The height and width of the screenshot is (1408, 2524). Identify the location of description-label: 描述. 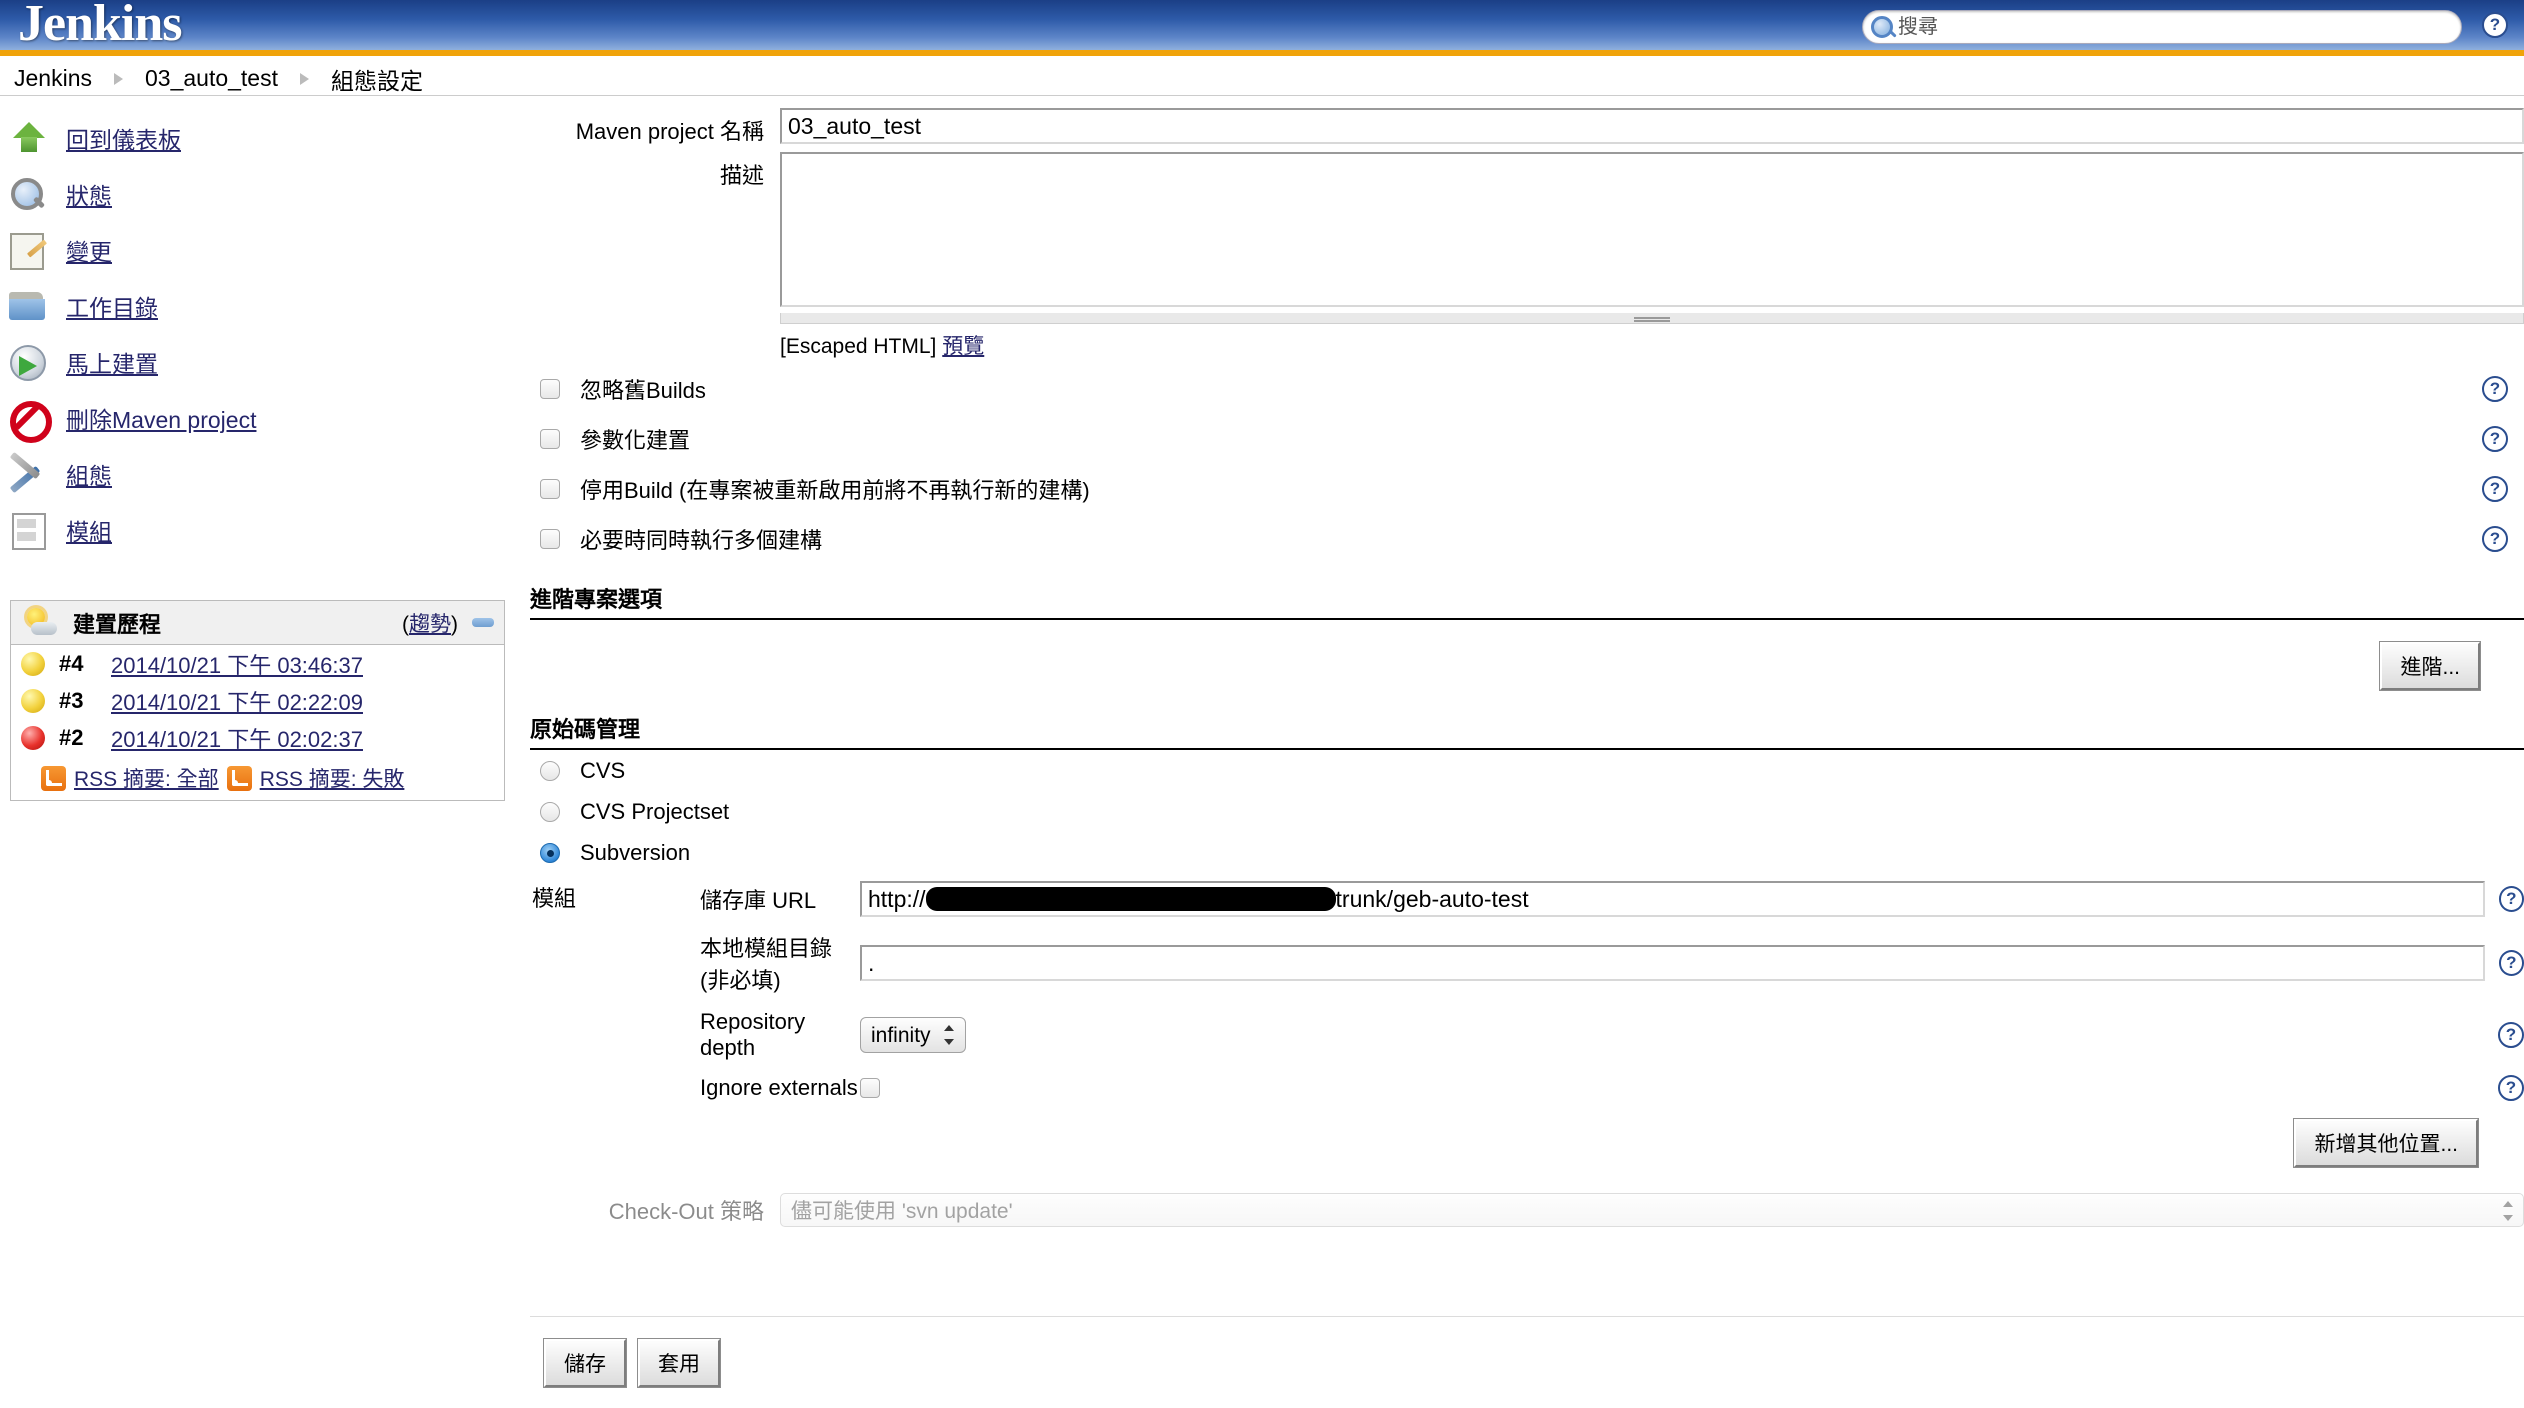
(741, 175).